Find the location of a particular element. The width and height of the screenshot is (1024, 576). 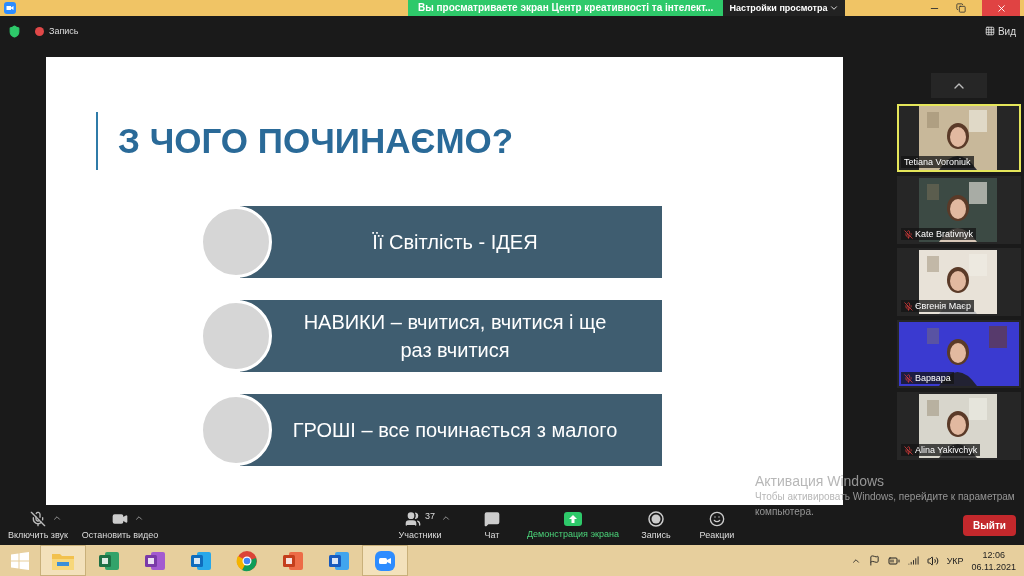

participants-icon is located at coordinates (413, 518).